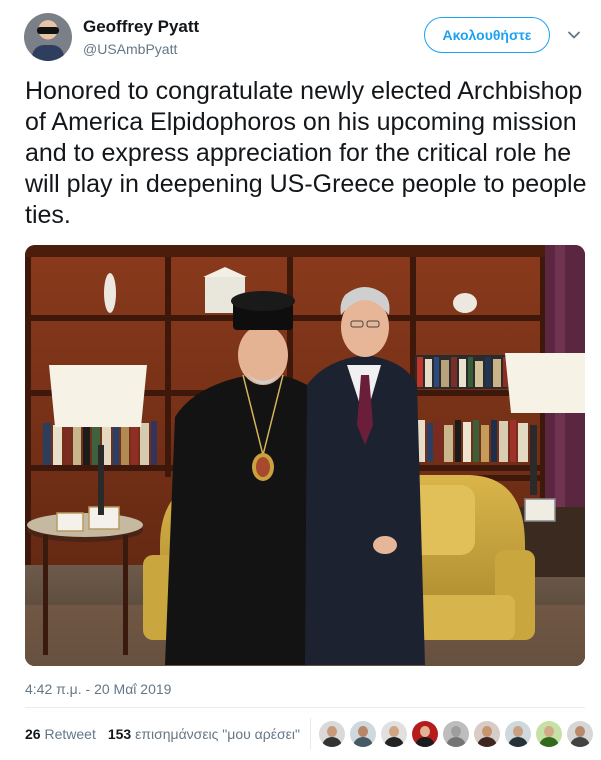 The image size is (601, 760). I want to click on likers-divider, so click(310, 734).